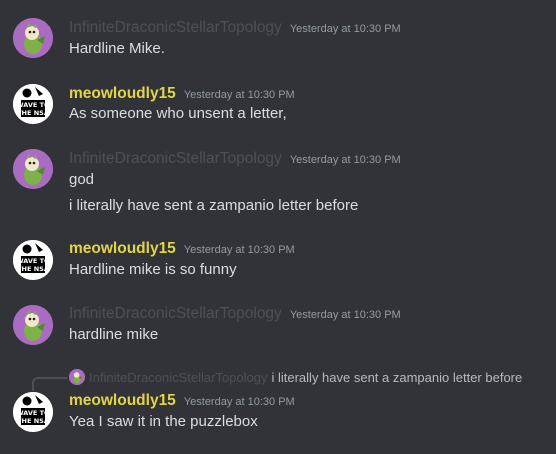  I want to click on message-text: Hardline Mike., so click(117, 48).